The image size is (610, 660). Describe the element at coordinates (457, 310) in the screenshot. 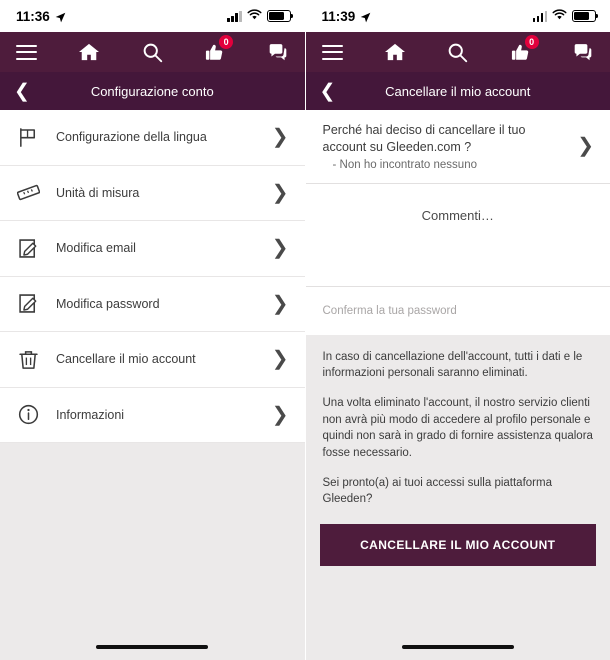

I see `password-field: Conferma la tua password` at that location.